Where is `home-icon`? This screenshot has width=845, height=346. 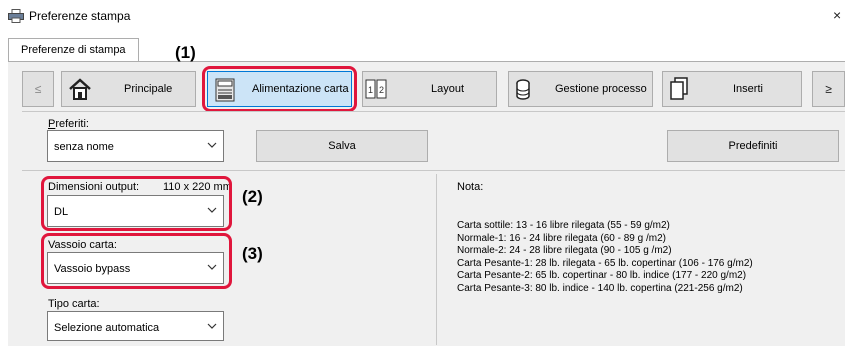 home-icon is located at coordinates (80, 89).